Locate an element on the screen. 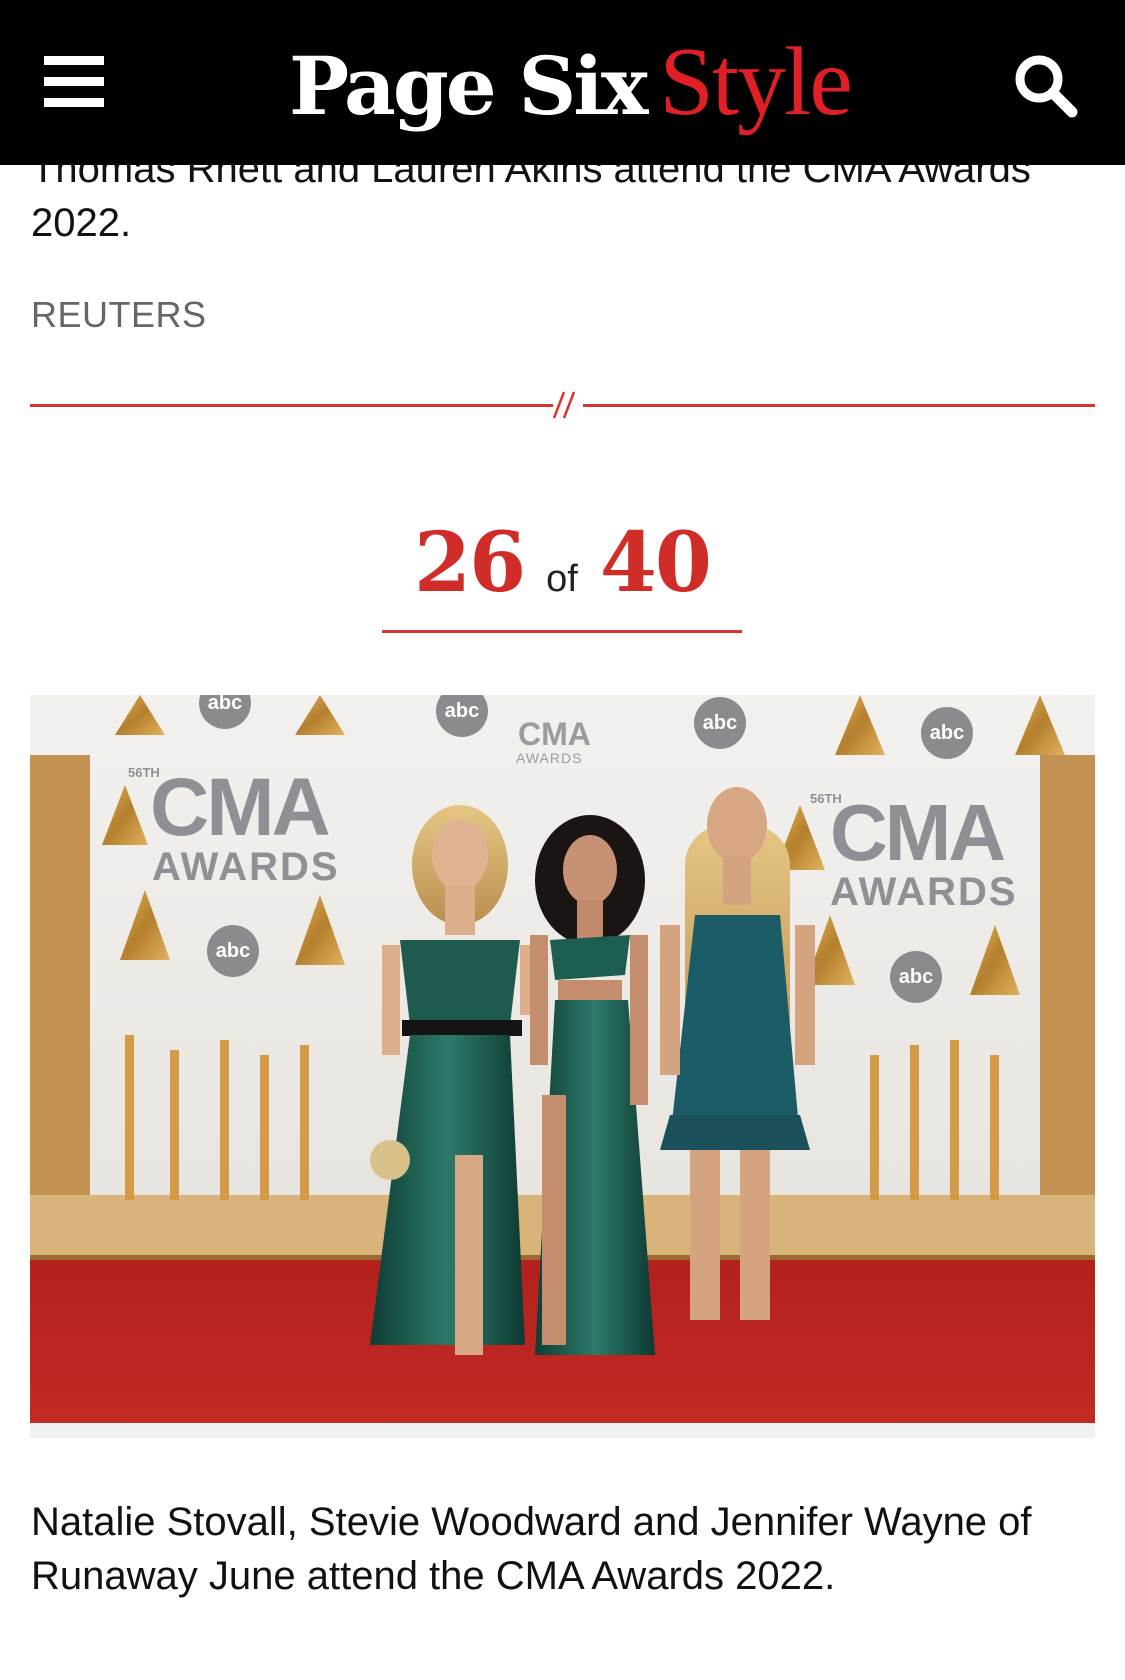 This screenshot has height=1680, width=1125. double-slash-icon is located at coordinates (564, 405).